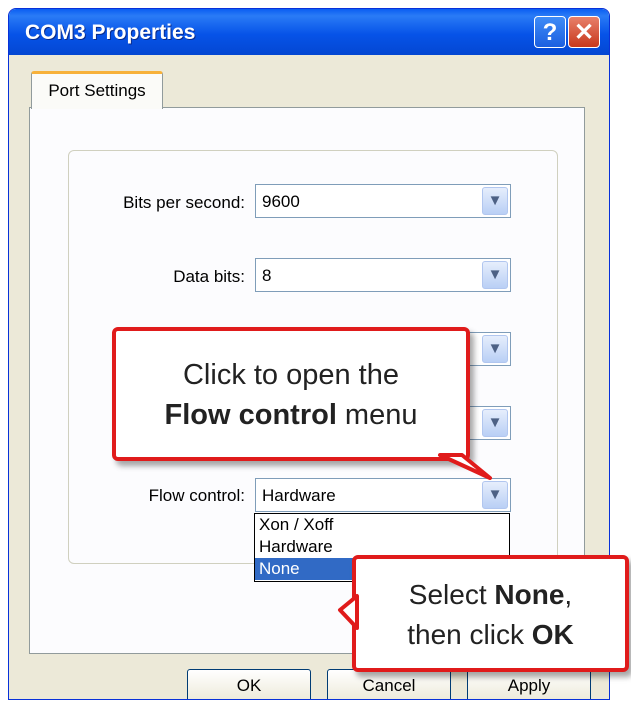 The image size is (631, 706). Describe the element at coordinates (184, 202) in the screenshot. I see `bits-per-second-label: Bits per second:` at that location.